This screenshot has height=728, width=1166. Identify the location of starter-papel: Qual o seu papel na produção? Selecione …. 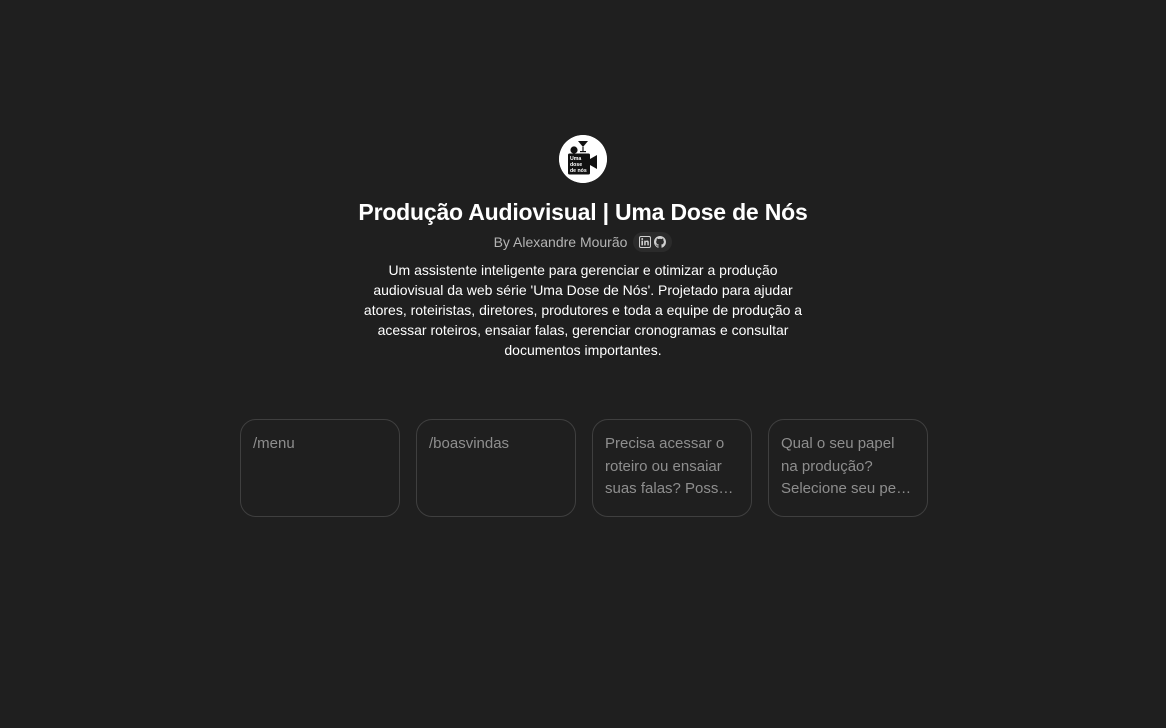
(848, 468).